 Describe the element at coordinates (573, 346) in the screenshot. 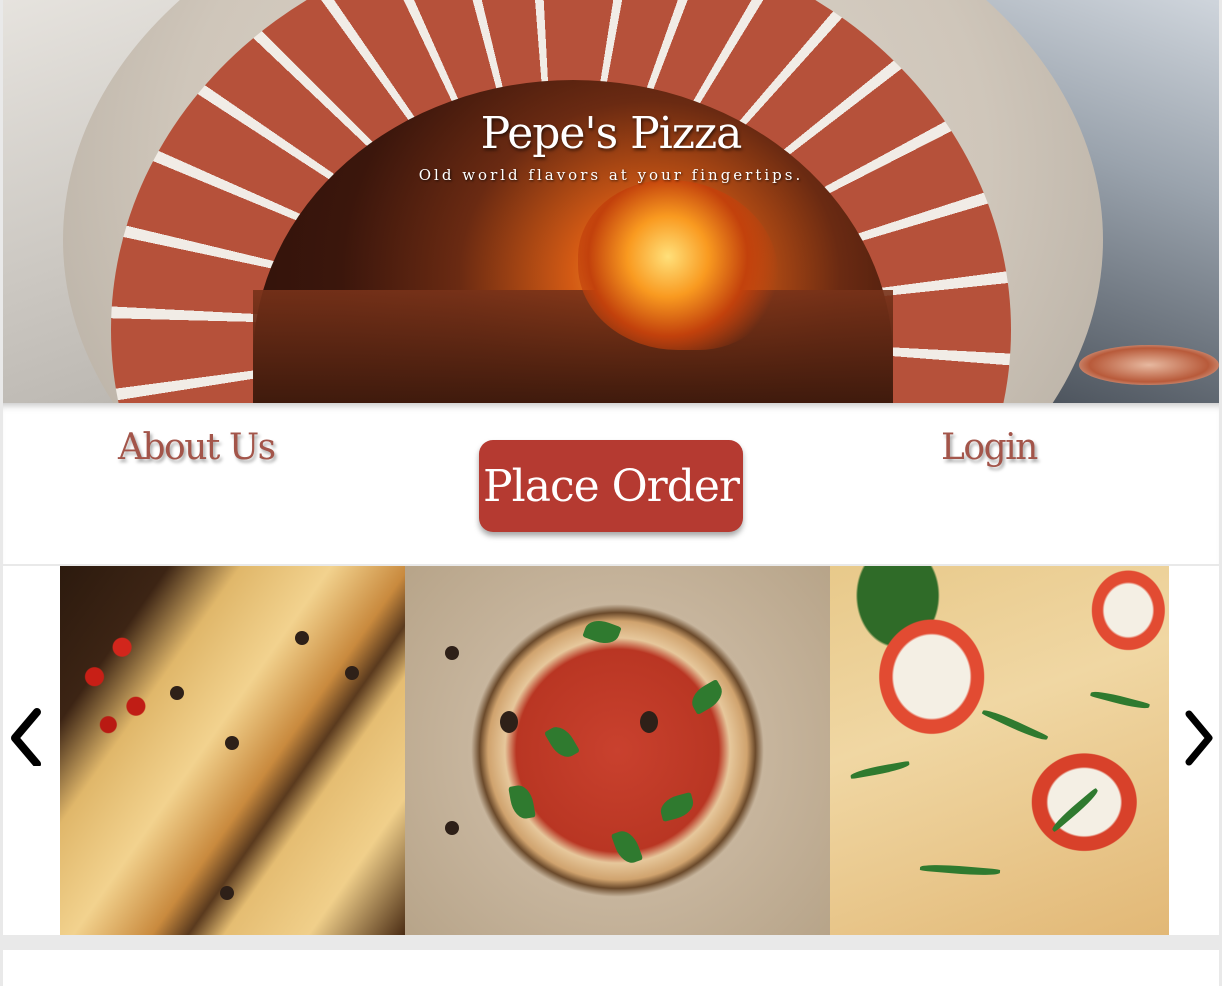

I see `oven-floor` at that location.